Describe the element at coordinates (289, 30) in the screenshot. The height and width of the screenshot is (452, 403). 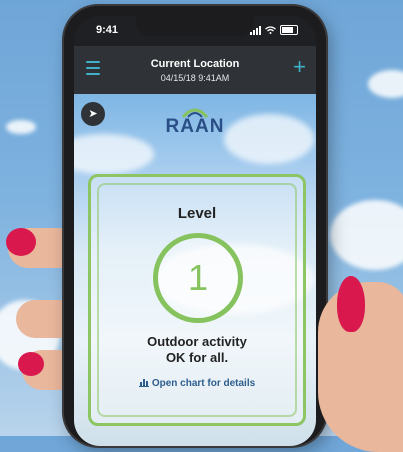
I see `battery-icon` at that location.